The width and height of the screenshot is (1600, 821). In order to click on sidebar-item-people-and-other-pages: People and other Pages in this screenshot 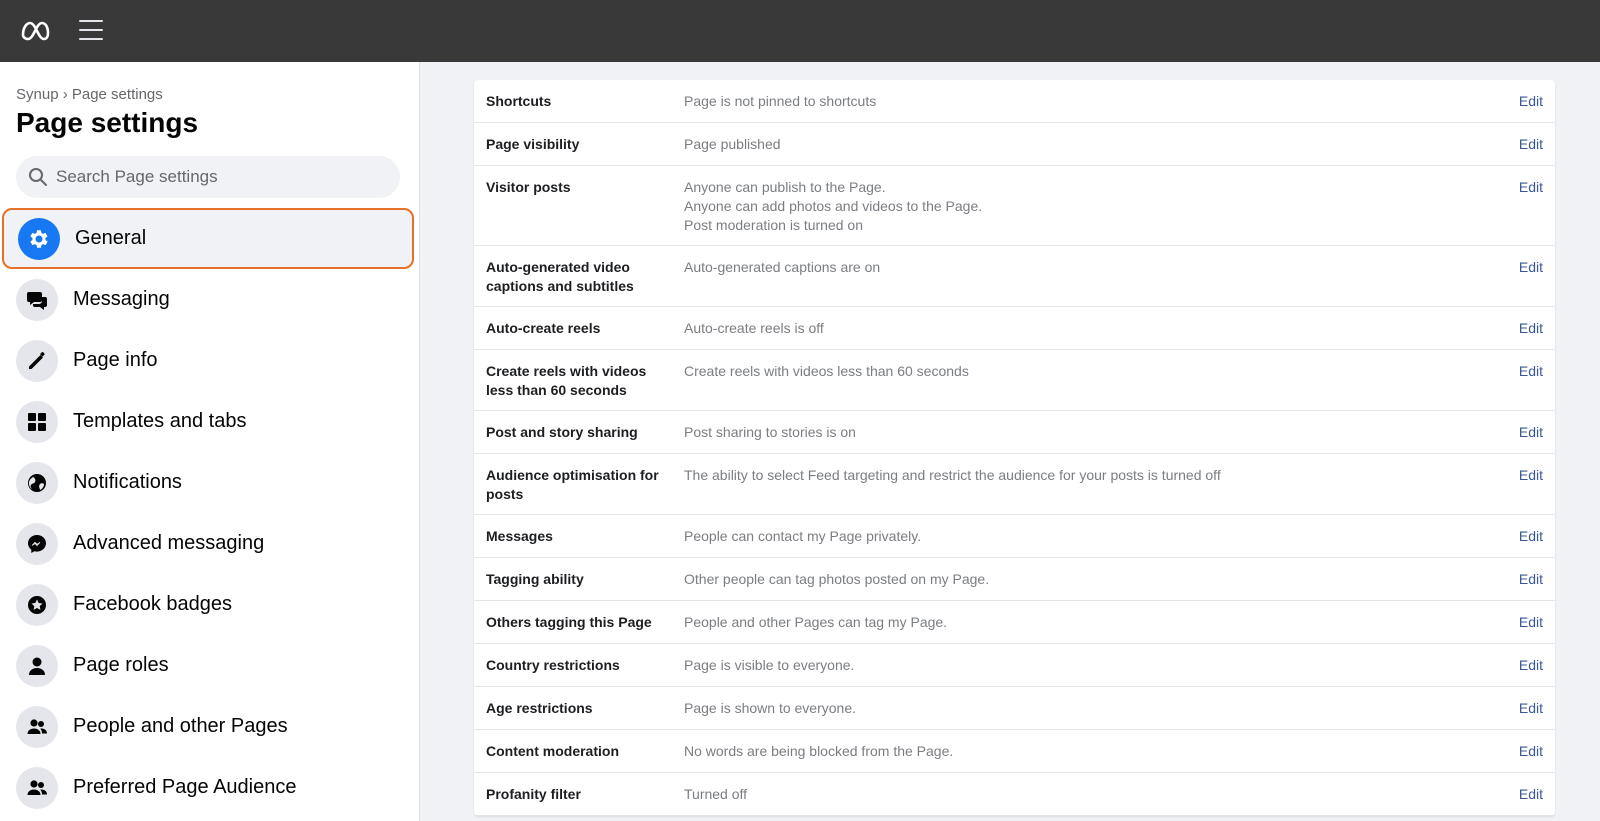, I will do `click(209, 726)`.